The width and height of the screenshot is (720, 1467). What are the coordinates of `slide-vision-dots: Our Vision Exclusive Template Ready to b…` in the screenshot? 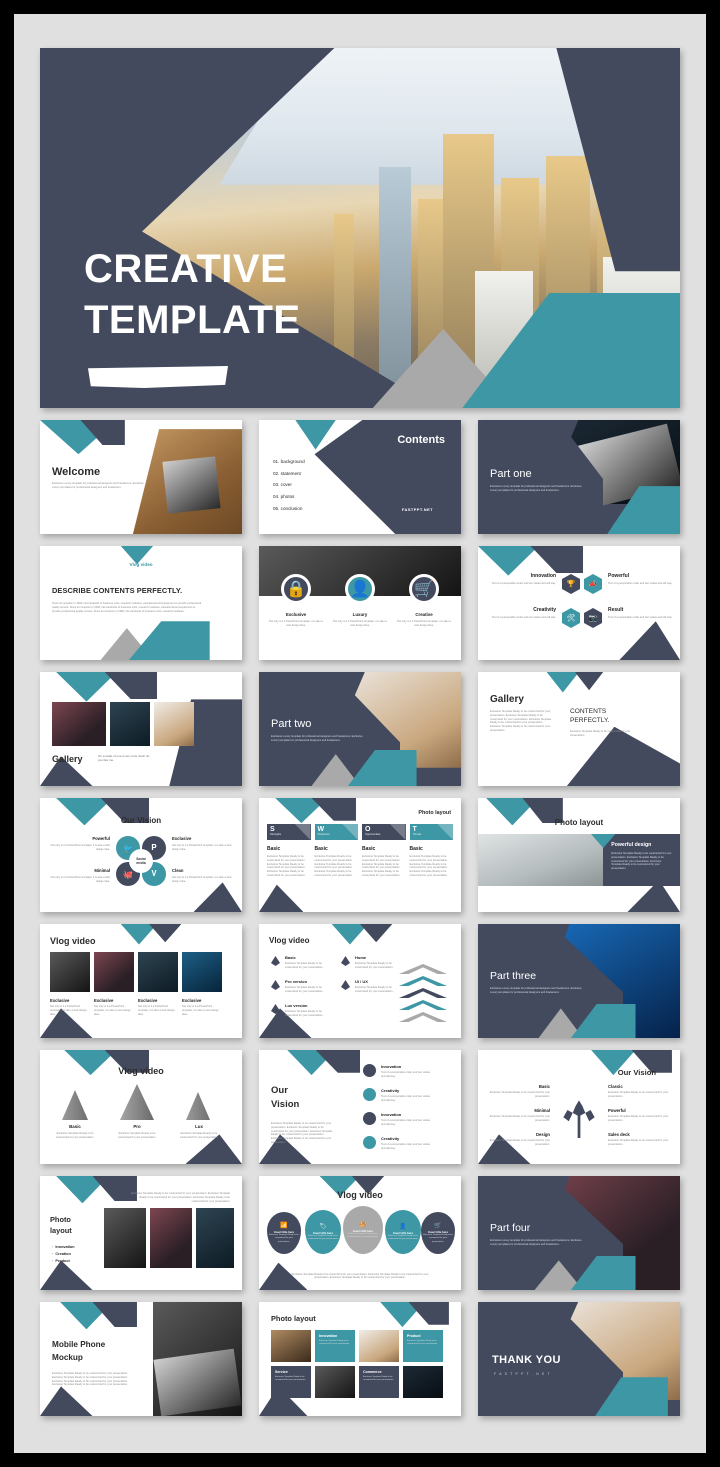 It's located at (360, 1107).